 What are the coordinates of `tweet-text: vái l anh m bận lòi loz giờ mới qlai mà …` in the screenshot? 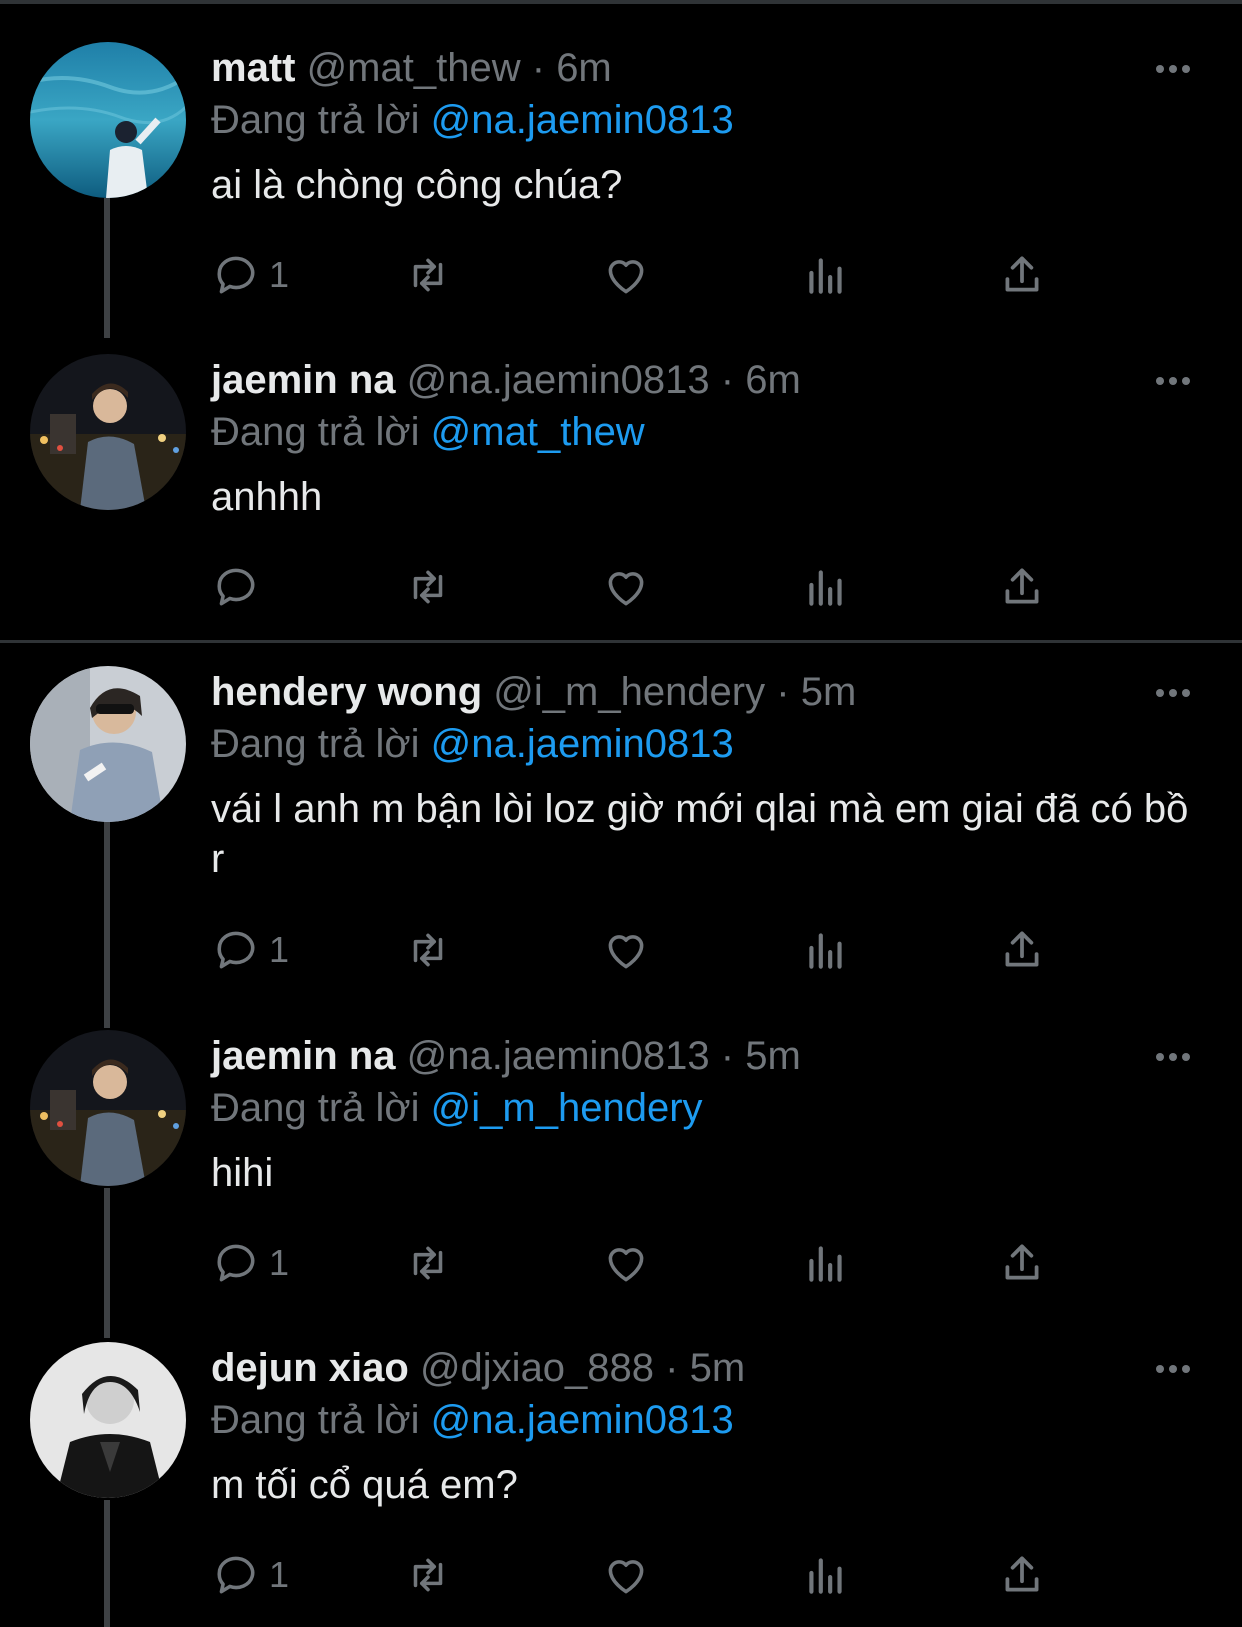 It's located at (700, 834).